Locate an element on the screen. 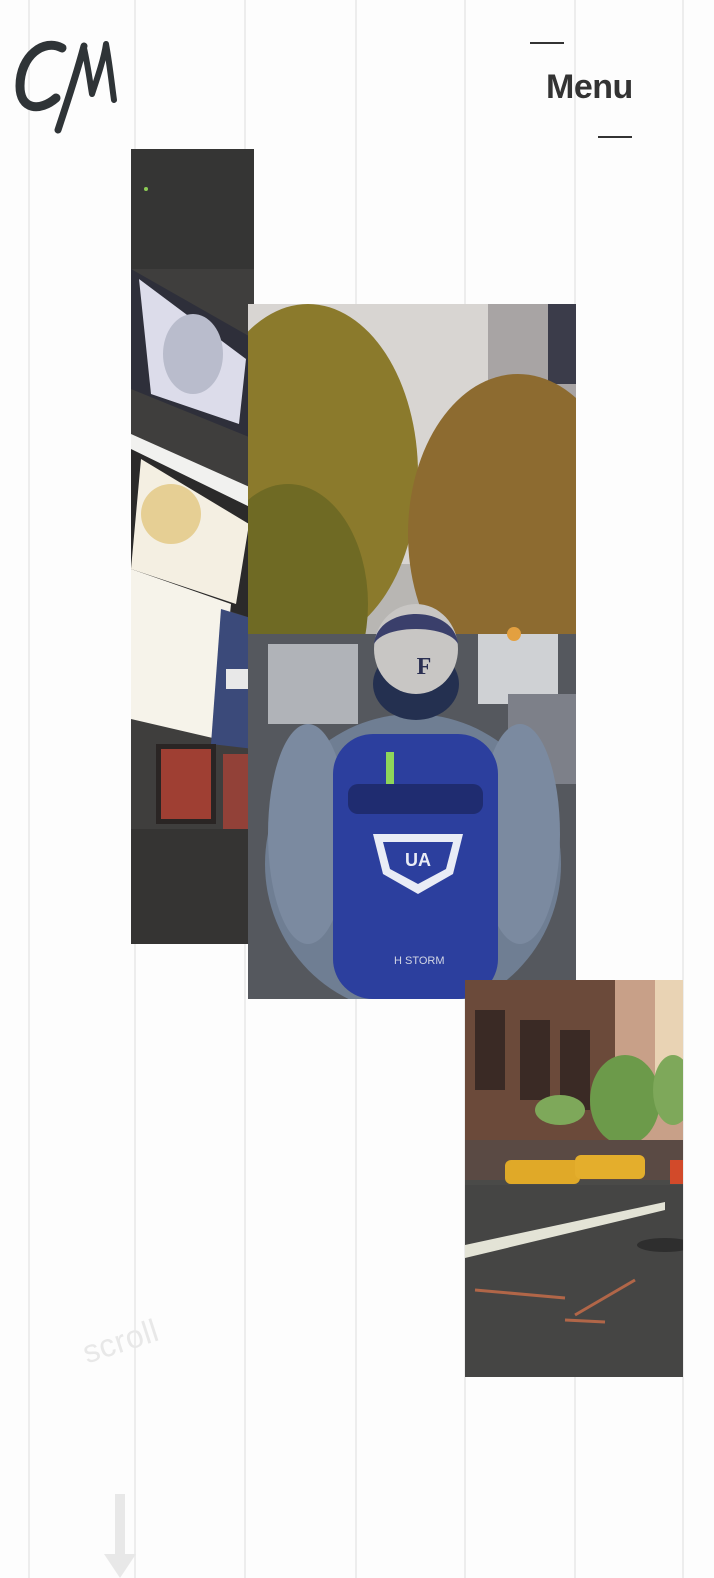 The image size is (714, 1578). scroll-label: scroll is located at coordinates (120, 1341).